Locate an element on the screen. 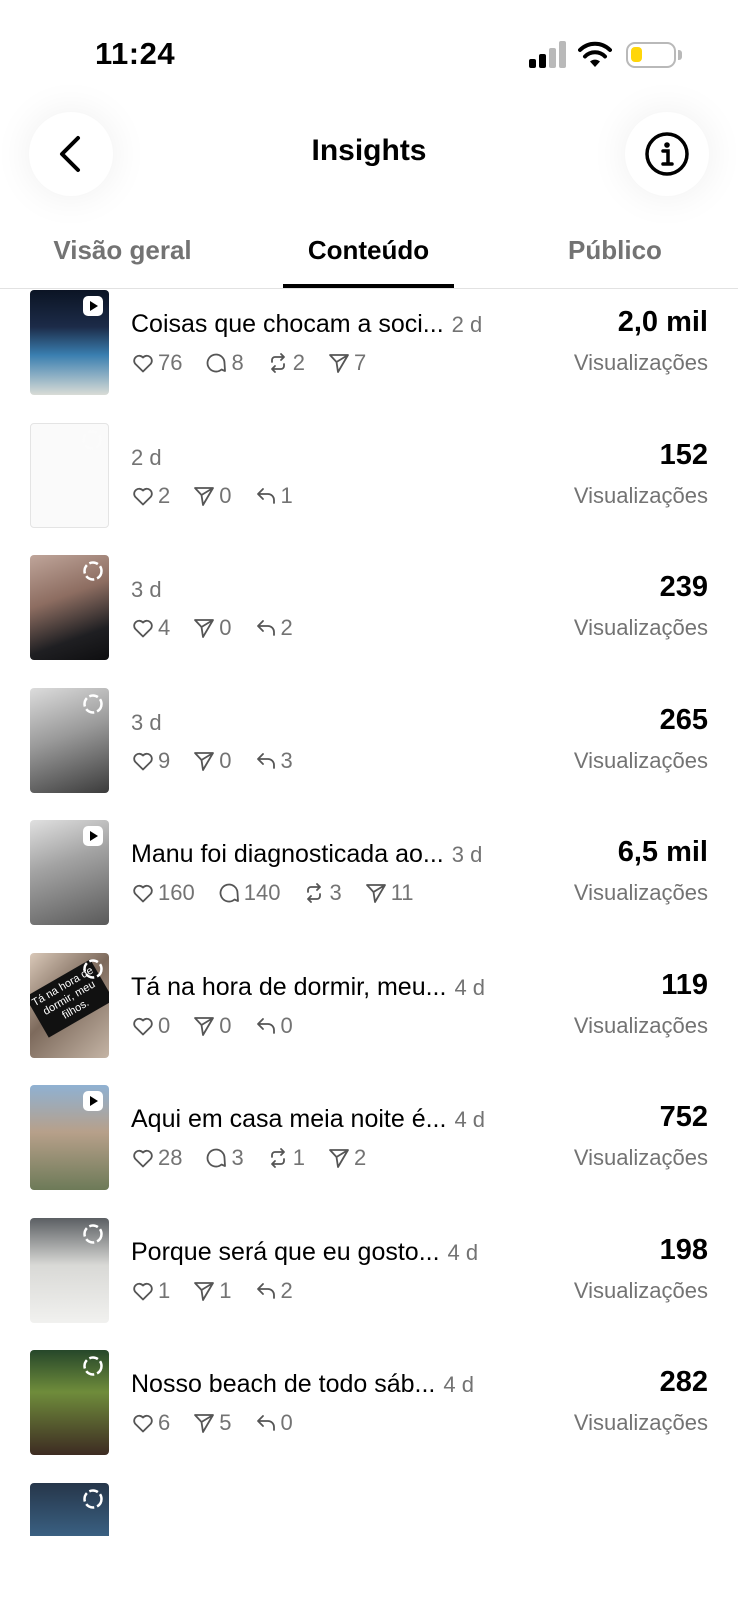 The image size is (738, 1600). status-time: 11:24 is located at coordinates (135, 53).